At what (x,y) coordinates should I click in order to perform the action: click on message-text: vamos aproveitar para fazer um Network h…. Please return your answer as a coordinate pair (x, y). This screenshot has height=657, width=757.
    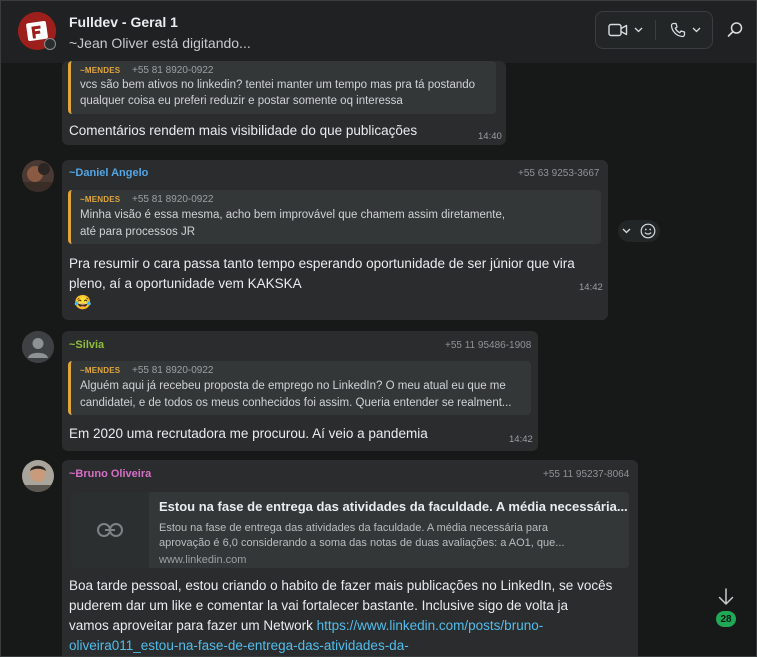
    Looking at the image, I should click on (306, 626).